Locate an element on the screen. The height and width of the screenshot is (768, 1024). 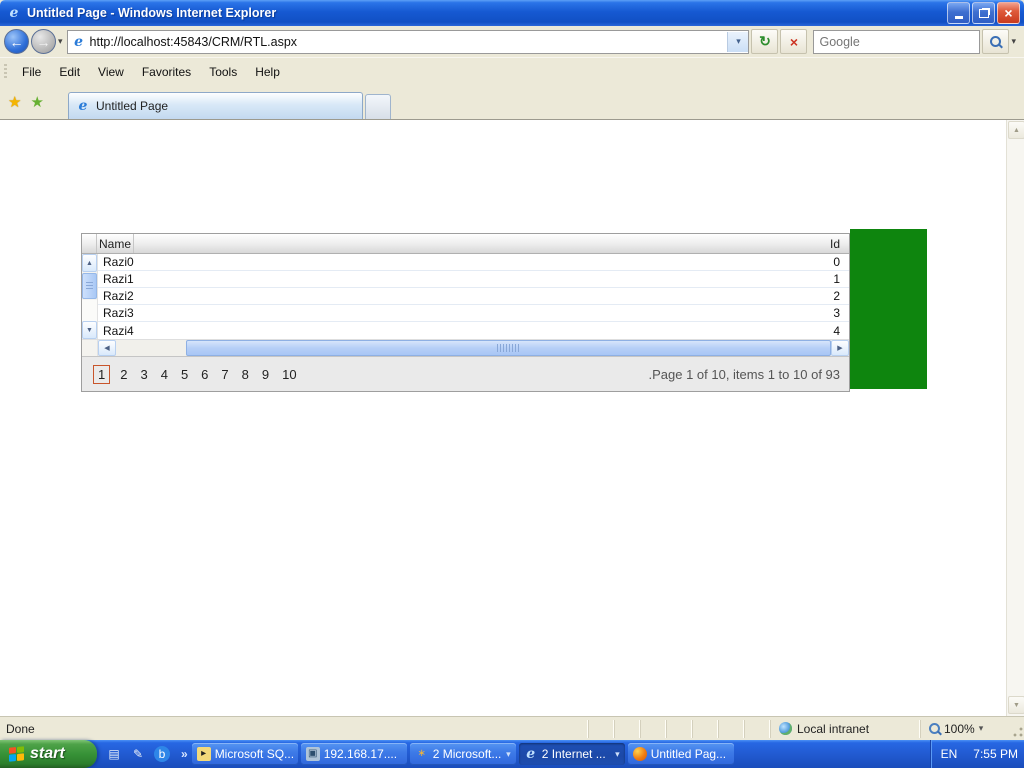
vertical-scroll-track is located at coordinates (89, 310).